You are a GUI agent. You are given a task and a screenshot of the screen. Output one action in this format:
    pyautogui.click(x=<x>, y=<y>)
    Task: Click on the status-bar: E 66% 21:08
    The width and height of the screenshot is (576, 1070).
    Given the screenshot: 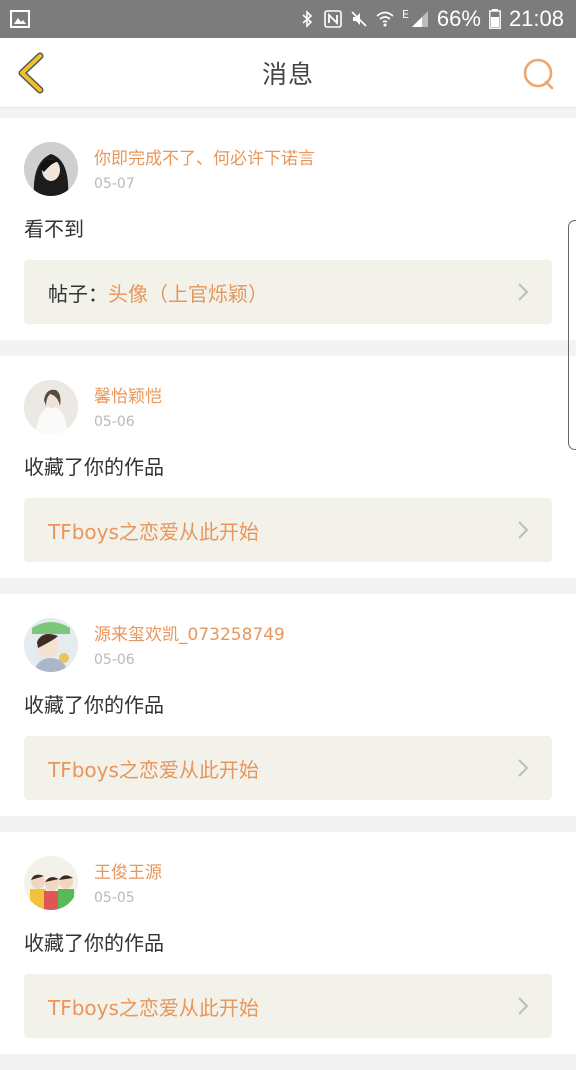 What is the action you would take?
    pyautogui.click(x=288, y=19)
    